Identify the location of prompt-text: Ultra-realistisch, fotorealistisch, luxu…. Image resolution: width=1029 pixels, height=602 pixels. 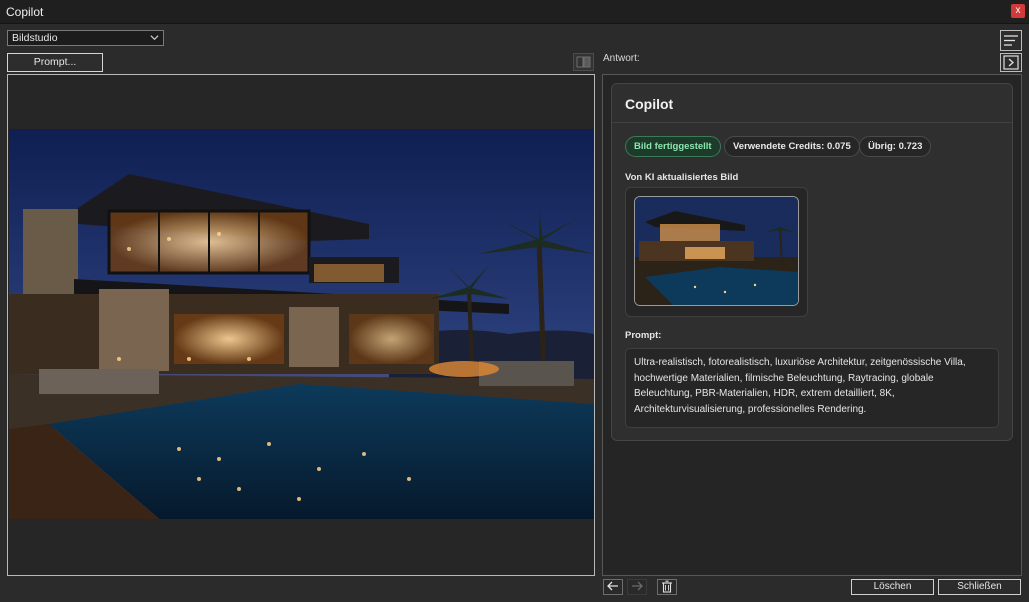
(812, 388).